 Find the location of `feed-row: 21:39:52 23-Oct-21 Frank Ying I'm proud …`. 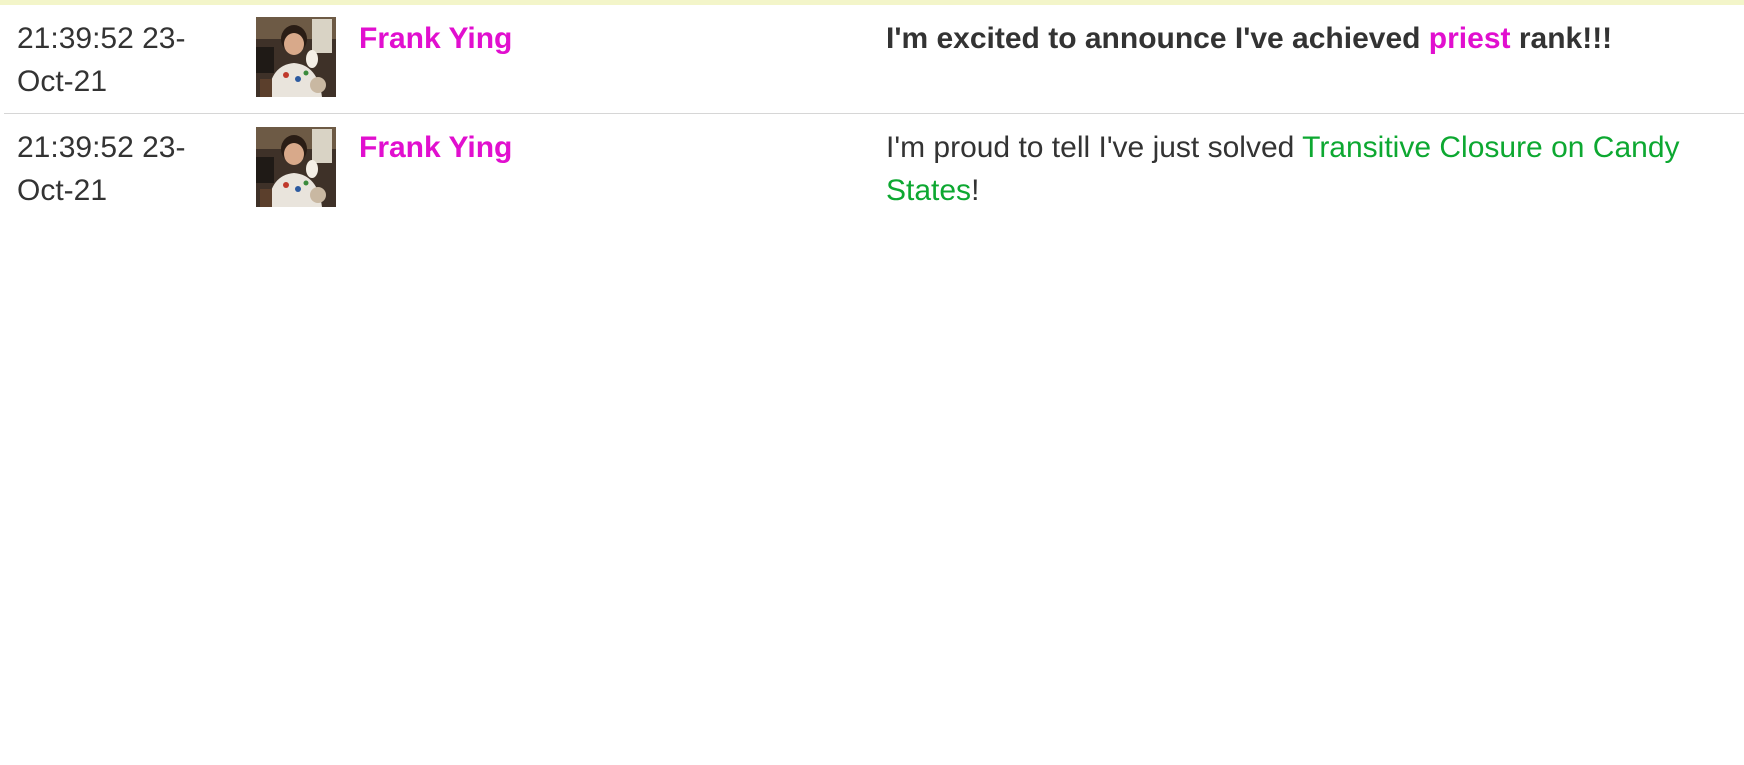

feed-row: 21:39:52 23-Oct-21 Frank Ying I'm proud … is located at coordinates (874, 169).